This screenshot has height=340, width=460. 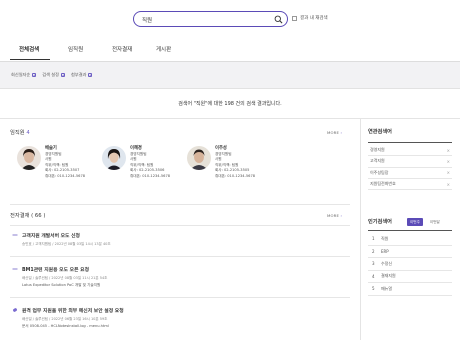 What do you see at coordinates (62, 170) in the screenshot?
I see `employee-office-phone: 회사: 02-2105-3507` at bounding box center [62, 170].